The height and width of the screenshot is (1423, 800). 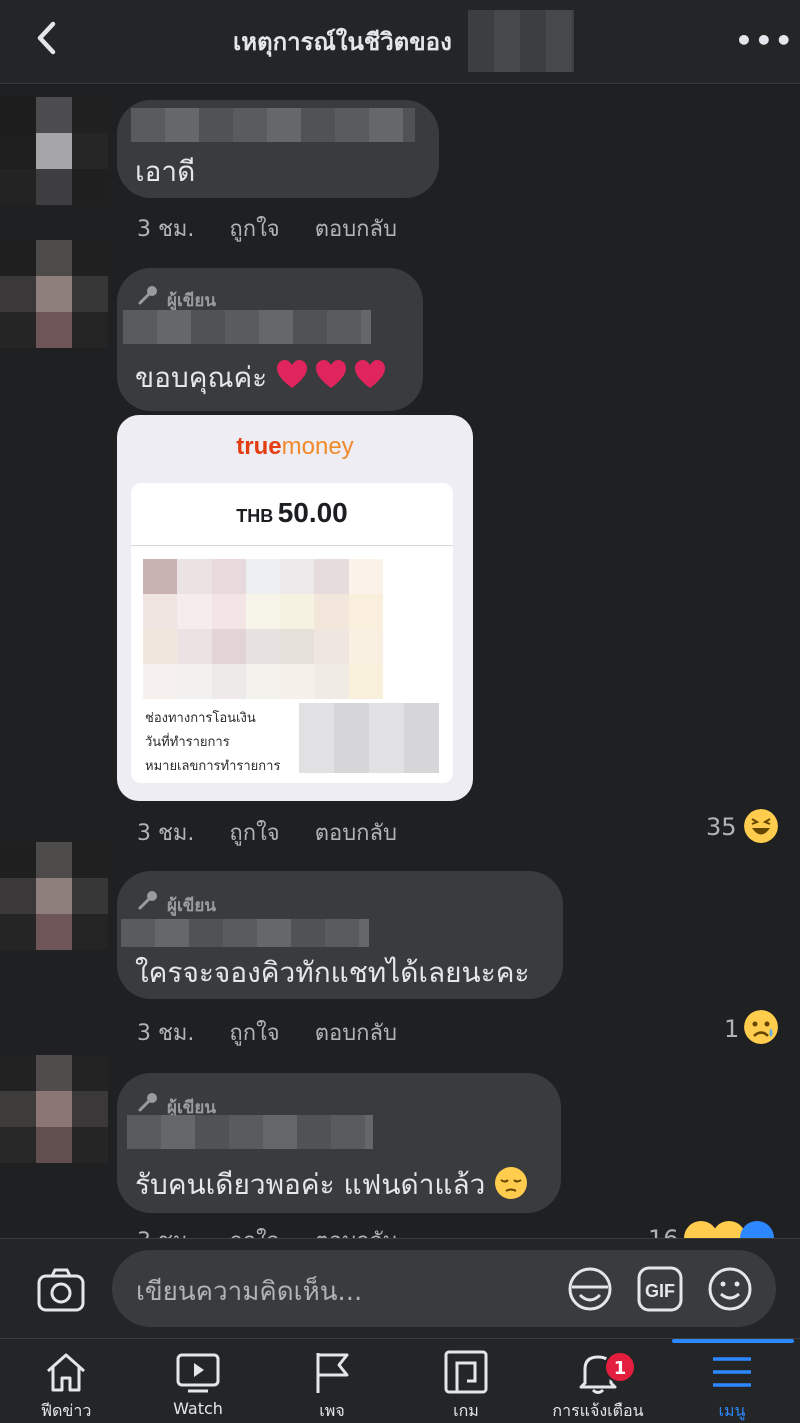 I want to click on comment-bubble: ผู้เขียน ใครจะจองคิวทักแชทได้เลยนะคะ, so click(x=340, y=935).